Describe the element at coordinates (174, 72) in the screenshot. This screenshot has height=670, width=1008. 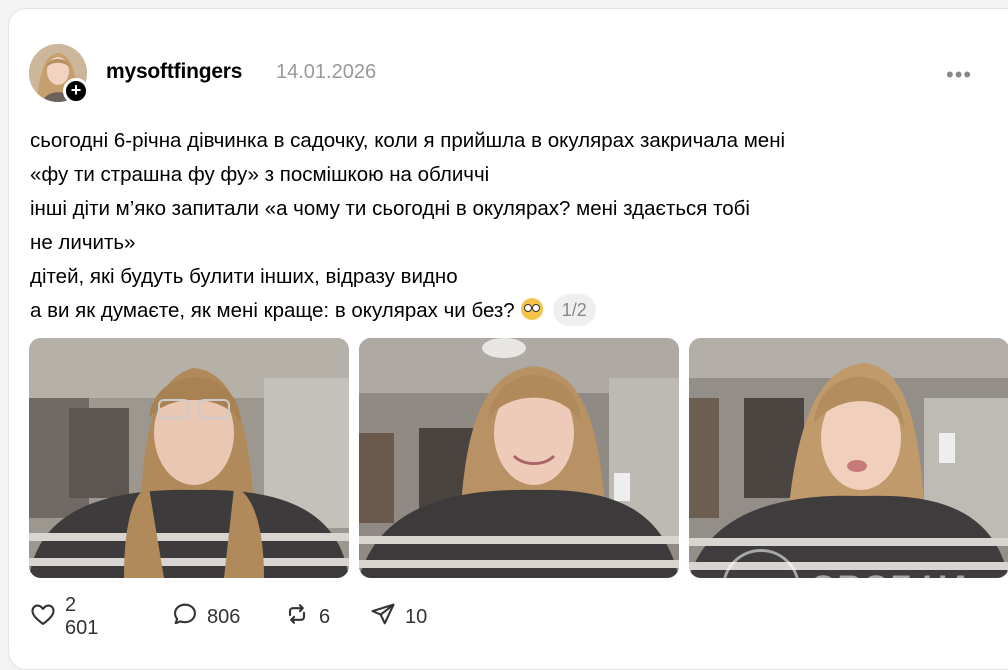
I see `author-username: mysoftfingers` at that location.